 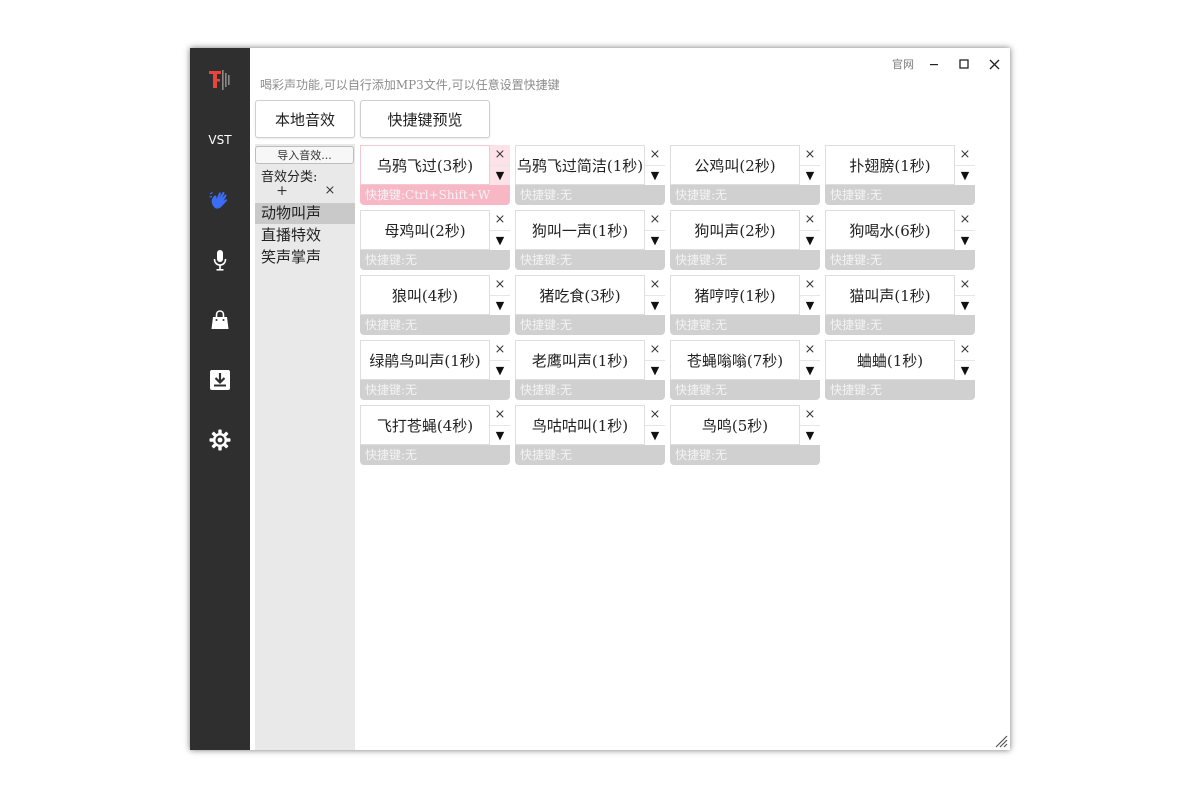 I want to click on sound-play-button: 狗喝水(6秒), so click(x=890, y=230).